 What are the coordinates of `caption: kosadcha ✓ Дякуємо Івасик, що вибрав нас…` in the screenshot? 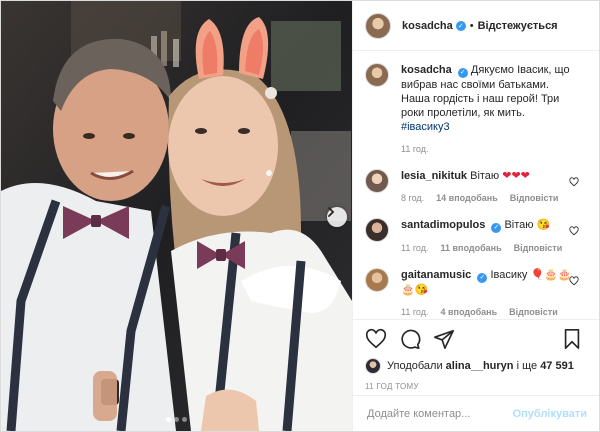 It's located at (476, 109).